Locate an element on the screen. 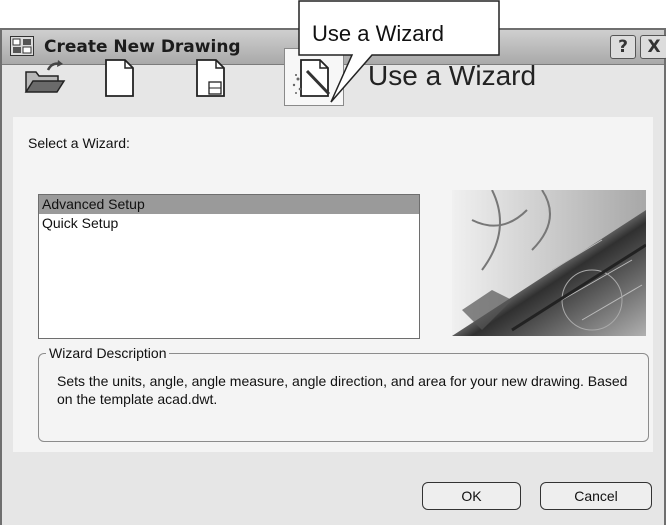 This screenshot has width=666, height=525. wizard-page-icon is located at coordinates (311, 78).